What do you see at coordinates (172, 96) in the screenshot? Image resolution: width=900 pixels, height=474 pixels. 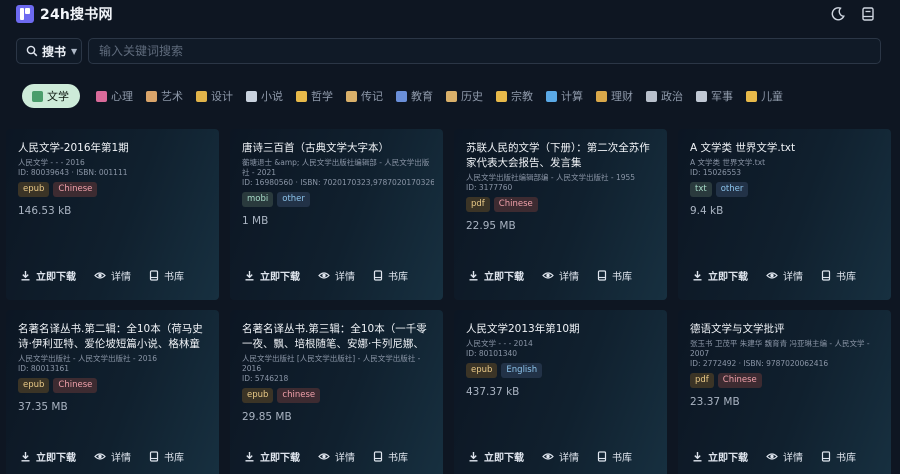 I see `category-label: 艺术` at bounding box center [172, 96].